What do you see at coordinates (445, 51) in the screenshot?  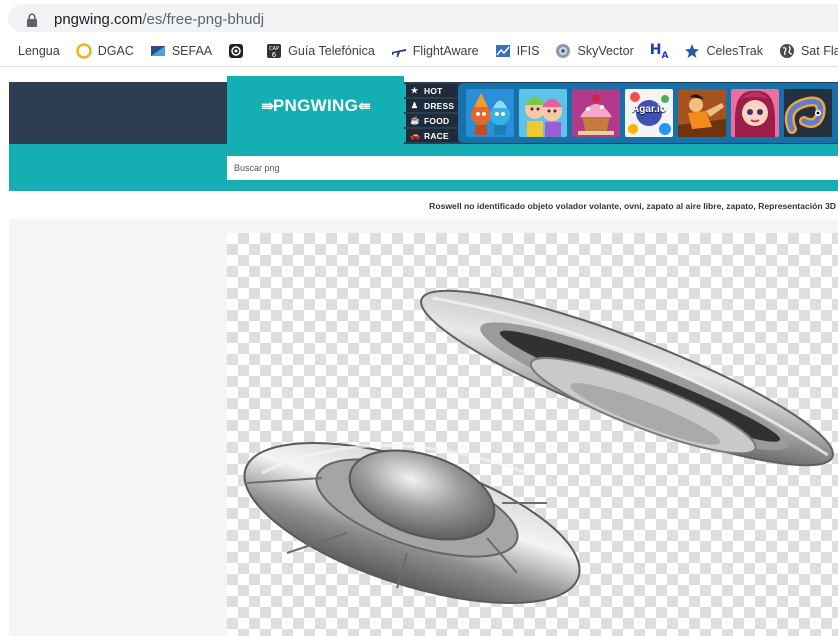 I see `bookmark-label: FlightAware` at bounding box center [445, 51].